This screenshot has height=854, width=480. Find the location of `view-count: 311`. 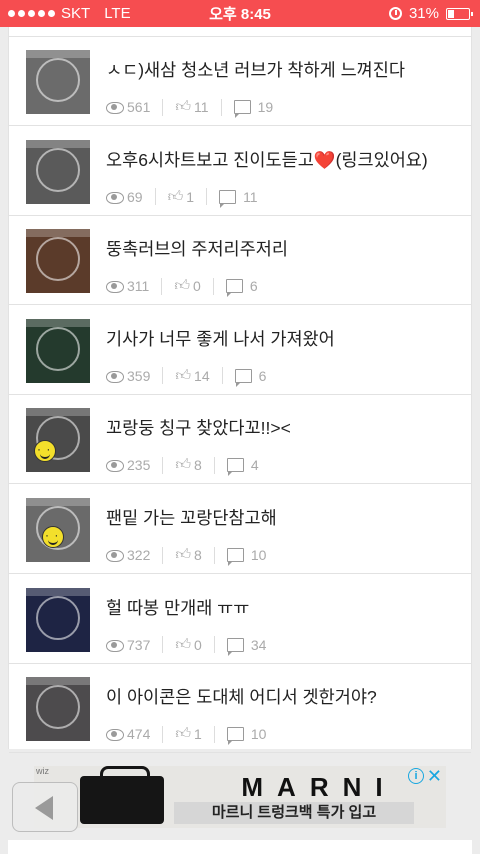

view-count: 311 is located at coordinates (127, 286).